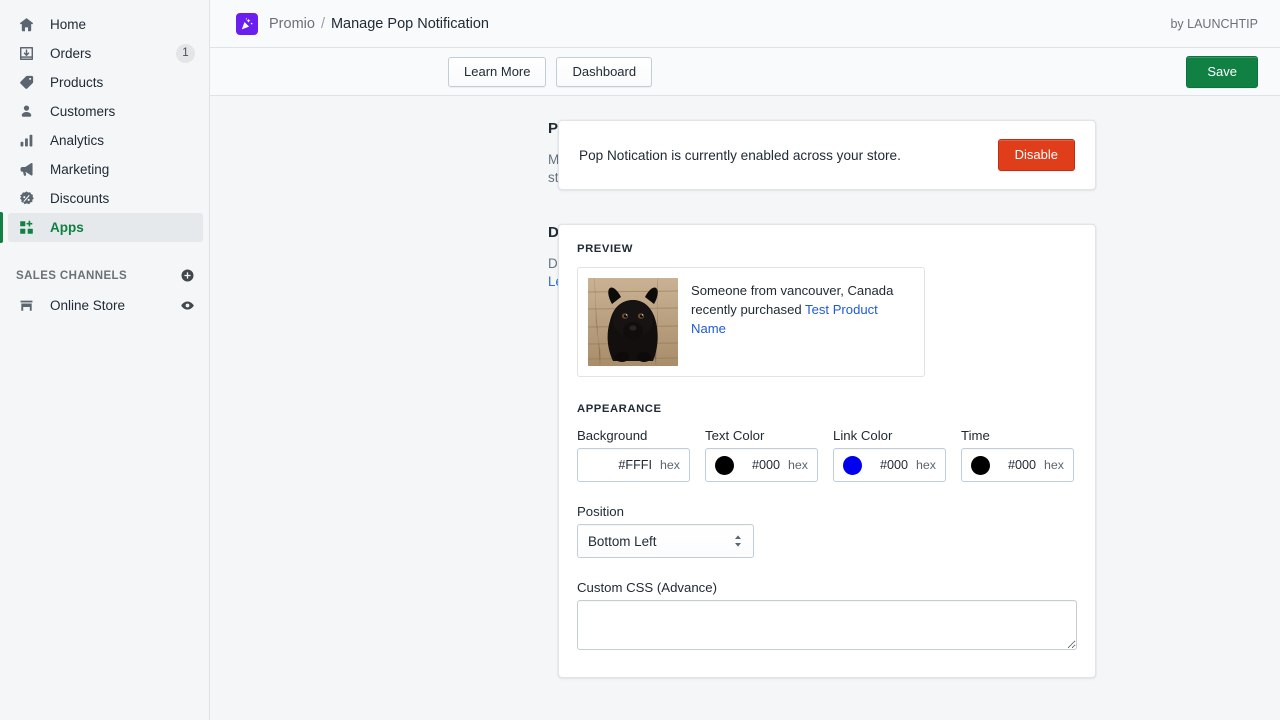 Image resolution: width=1280 pixels, height=720 pixels. What do you see at coordinates (187, 275) in the screenshot?
I see `plus-circle-icon` at bounding box center [187, 275].